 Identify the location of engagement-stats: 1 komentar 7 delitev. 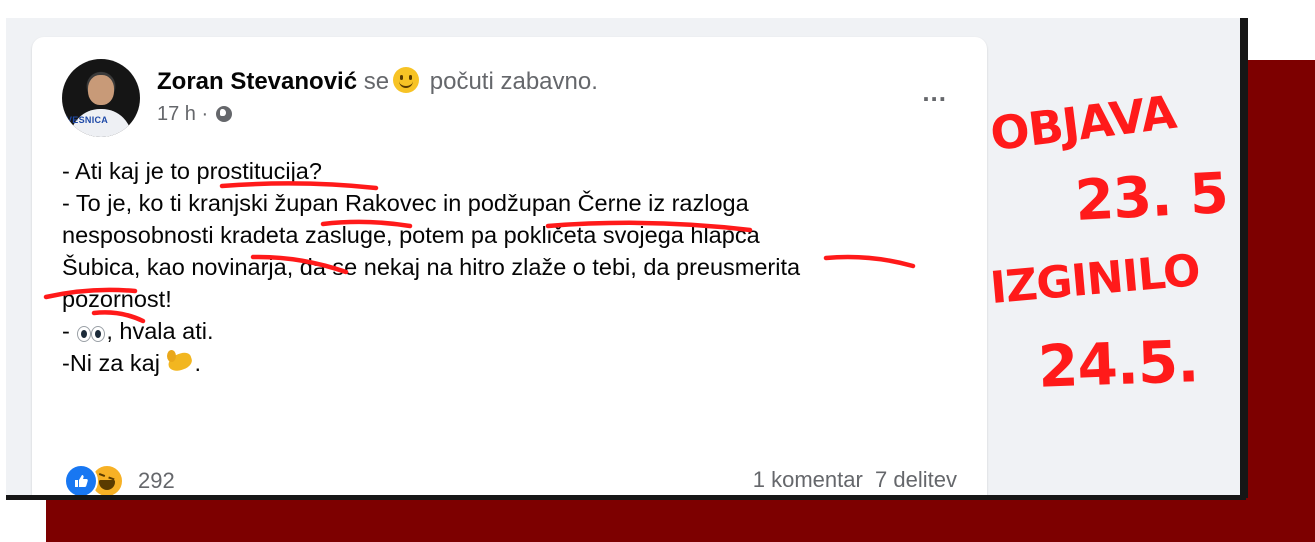
(855, 480).